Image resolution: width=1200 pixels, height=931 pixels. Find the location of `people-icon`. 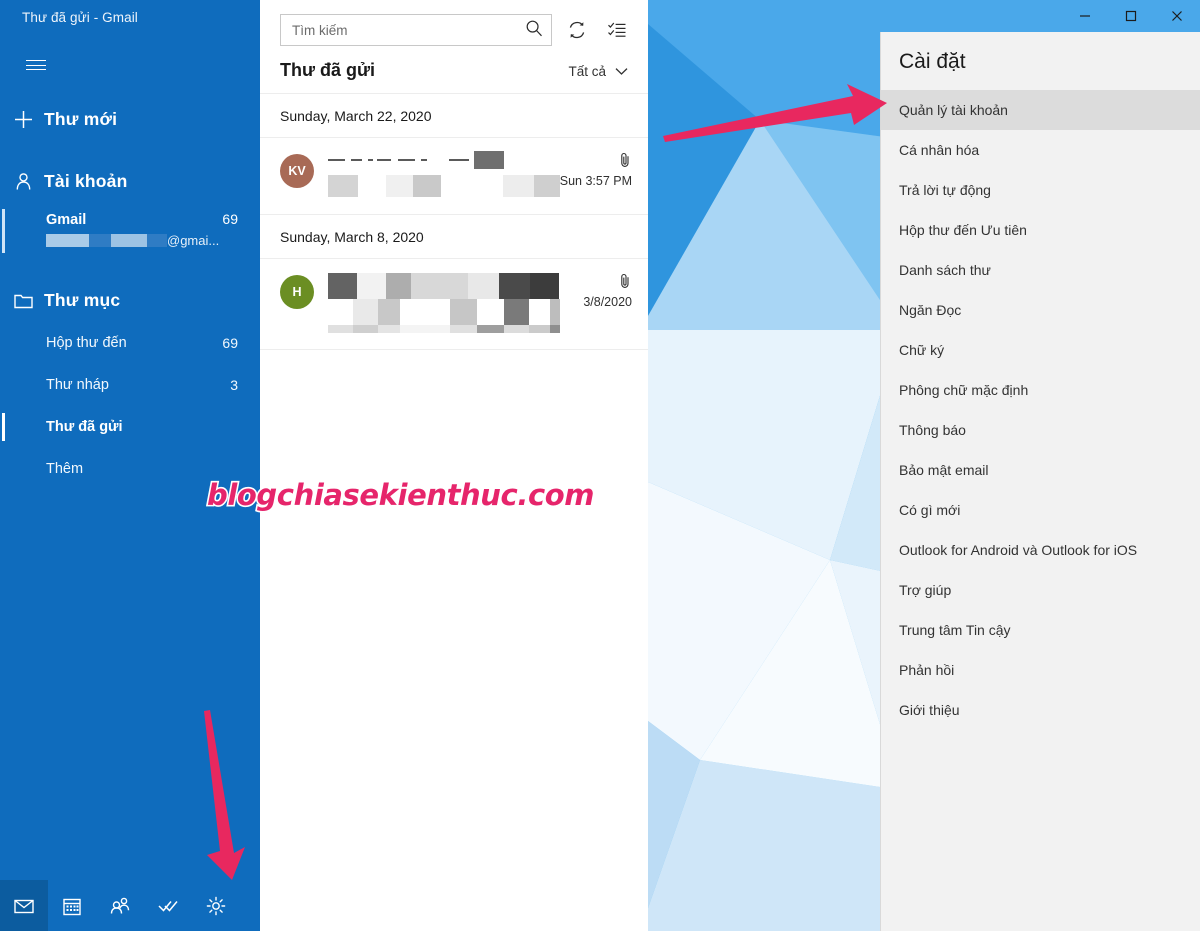

people-icon is located at coordinates (120, 905).